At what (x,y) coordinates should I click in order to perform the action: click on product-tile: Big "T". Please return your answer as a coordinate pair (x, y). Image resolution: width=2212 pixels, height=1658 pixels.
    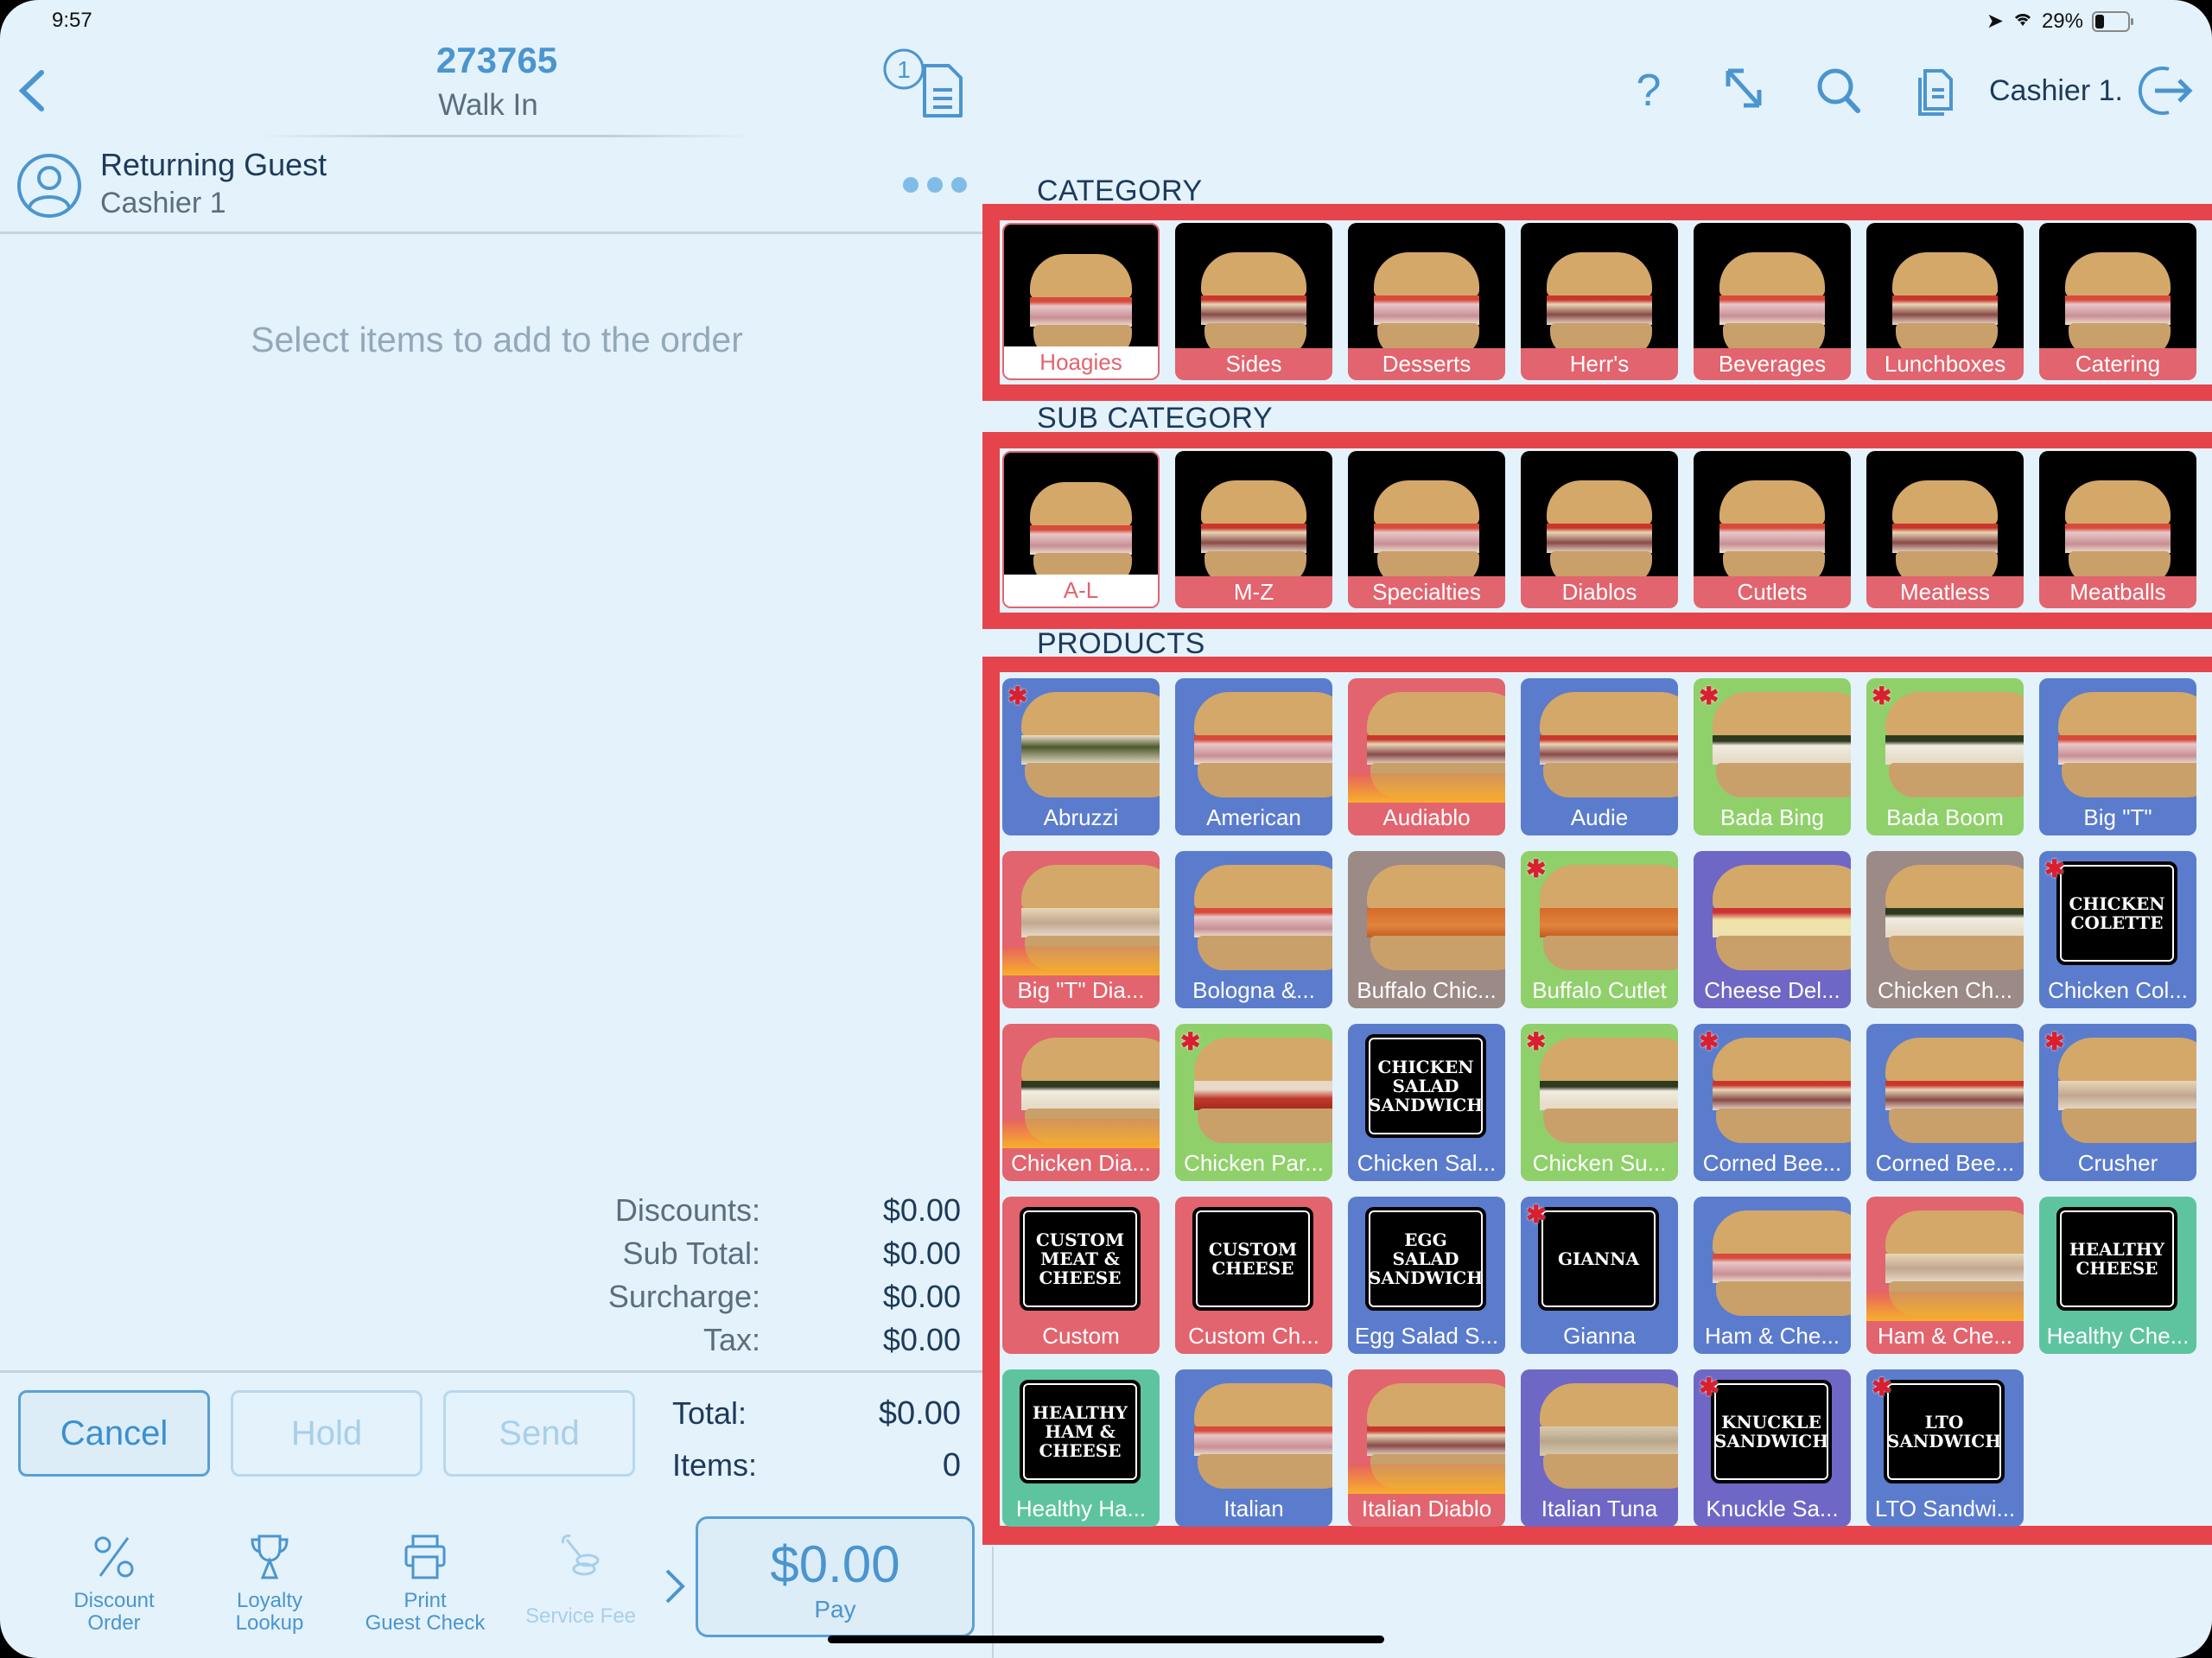
    Looking at the image, I should click on (2117, 756).